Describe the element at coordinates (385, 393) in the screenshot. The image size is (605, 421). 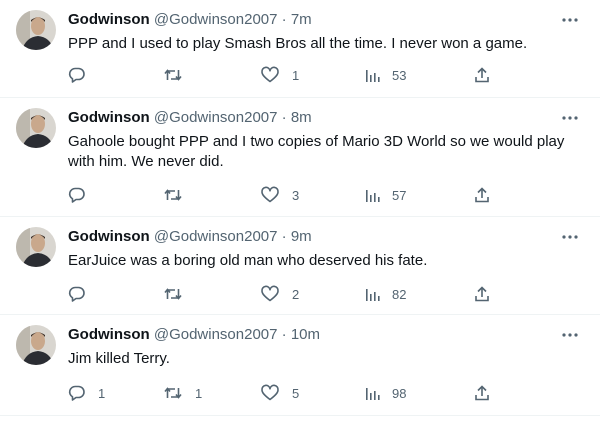
I see `views-button: 98` at that location.